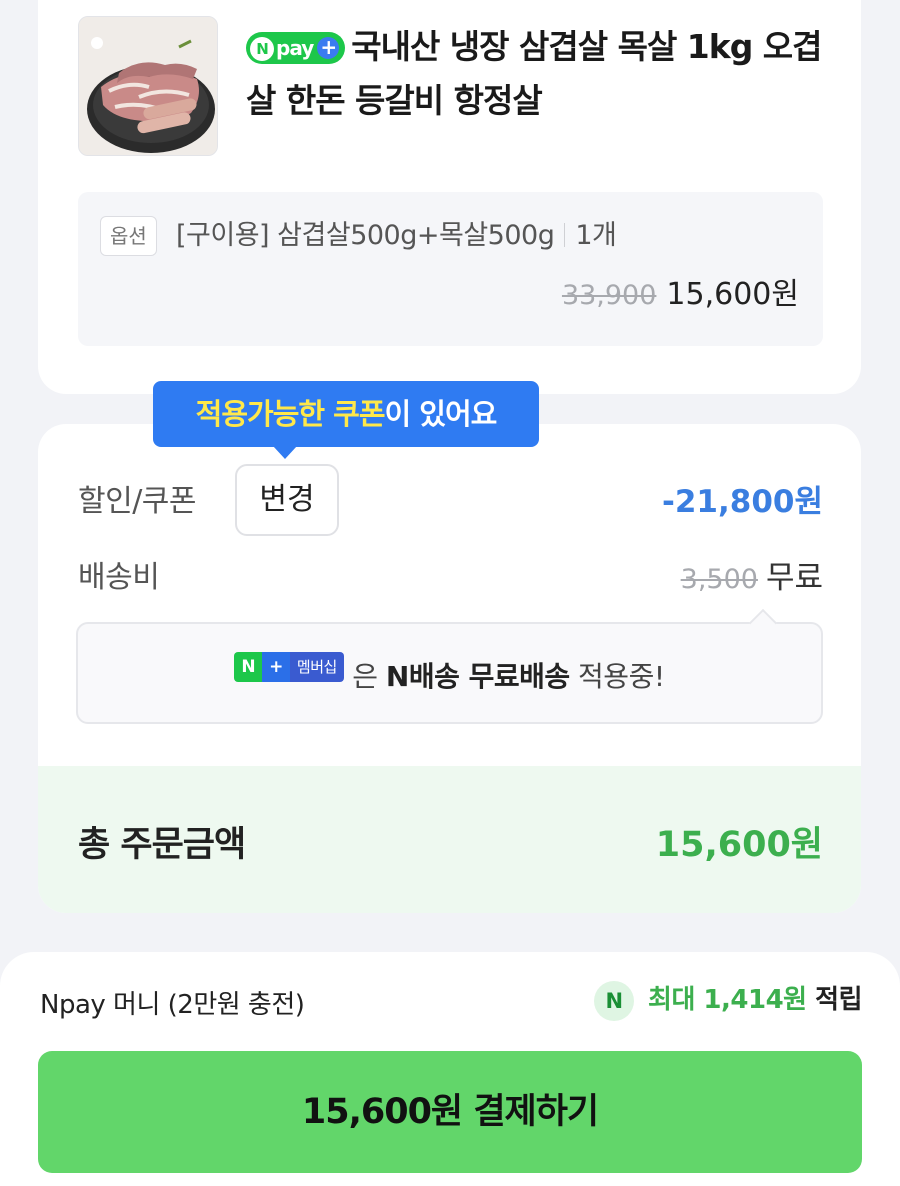 The width and height of the screenshot is (900, 1186). Describe the element at coordinates (596, 235) in the screenshot. I see `option-quantity: 1개` at that location.